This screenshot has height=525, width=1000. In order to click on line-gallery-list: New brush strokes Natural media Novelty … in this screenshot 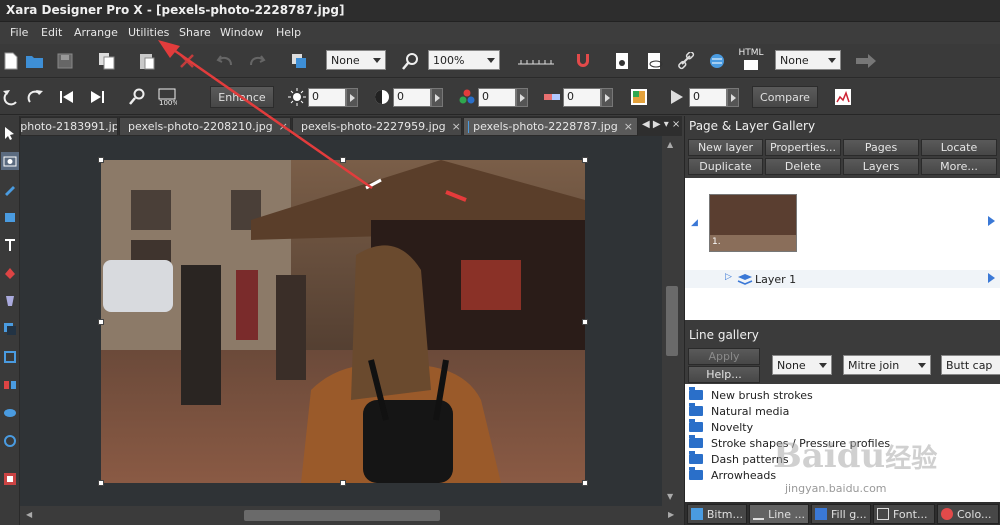, I will do `click(842, 443)`.